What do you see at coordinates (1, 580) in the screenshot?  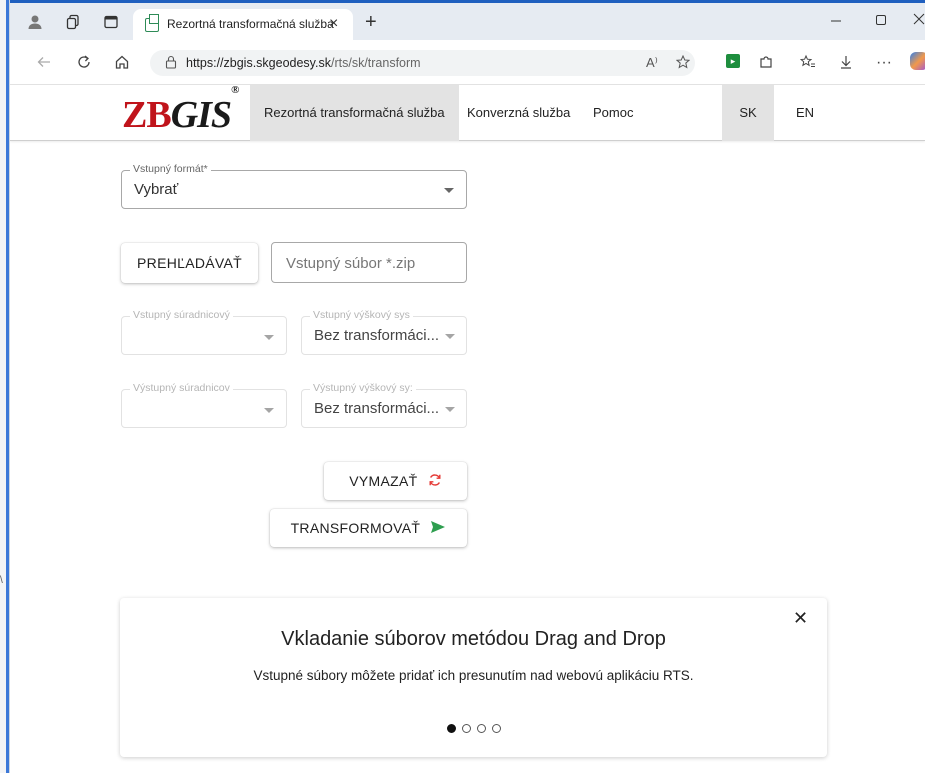 I see `background-caret: \` at bounding box center [1, 580].